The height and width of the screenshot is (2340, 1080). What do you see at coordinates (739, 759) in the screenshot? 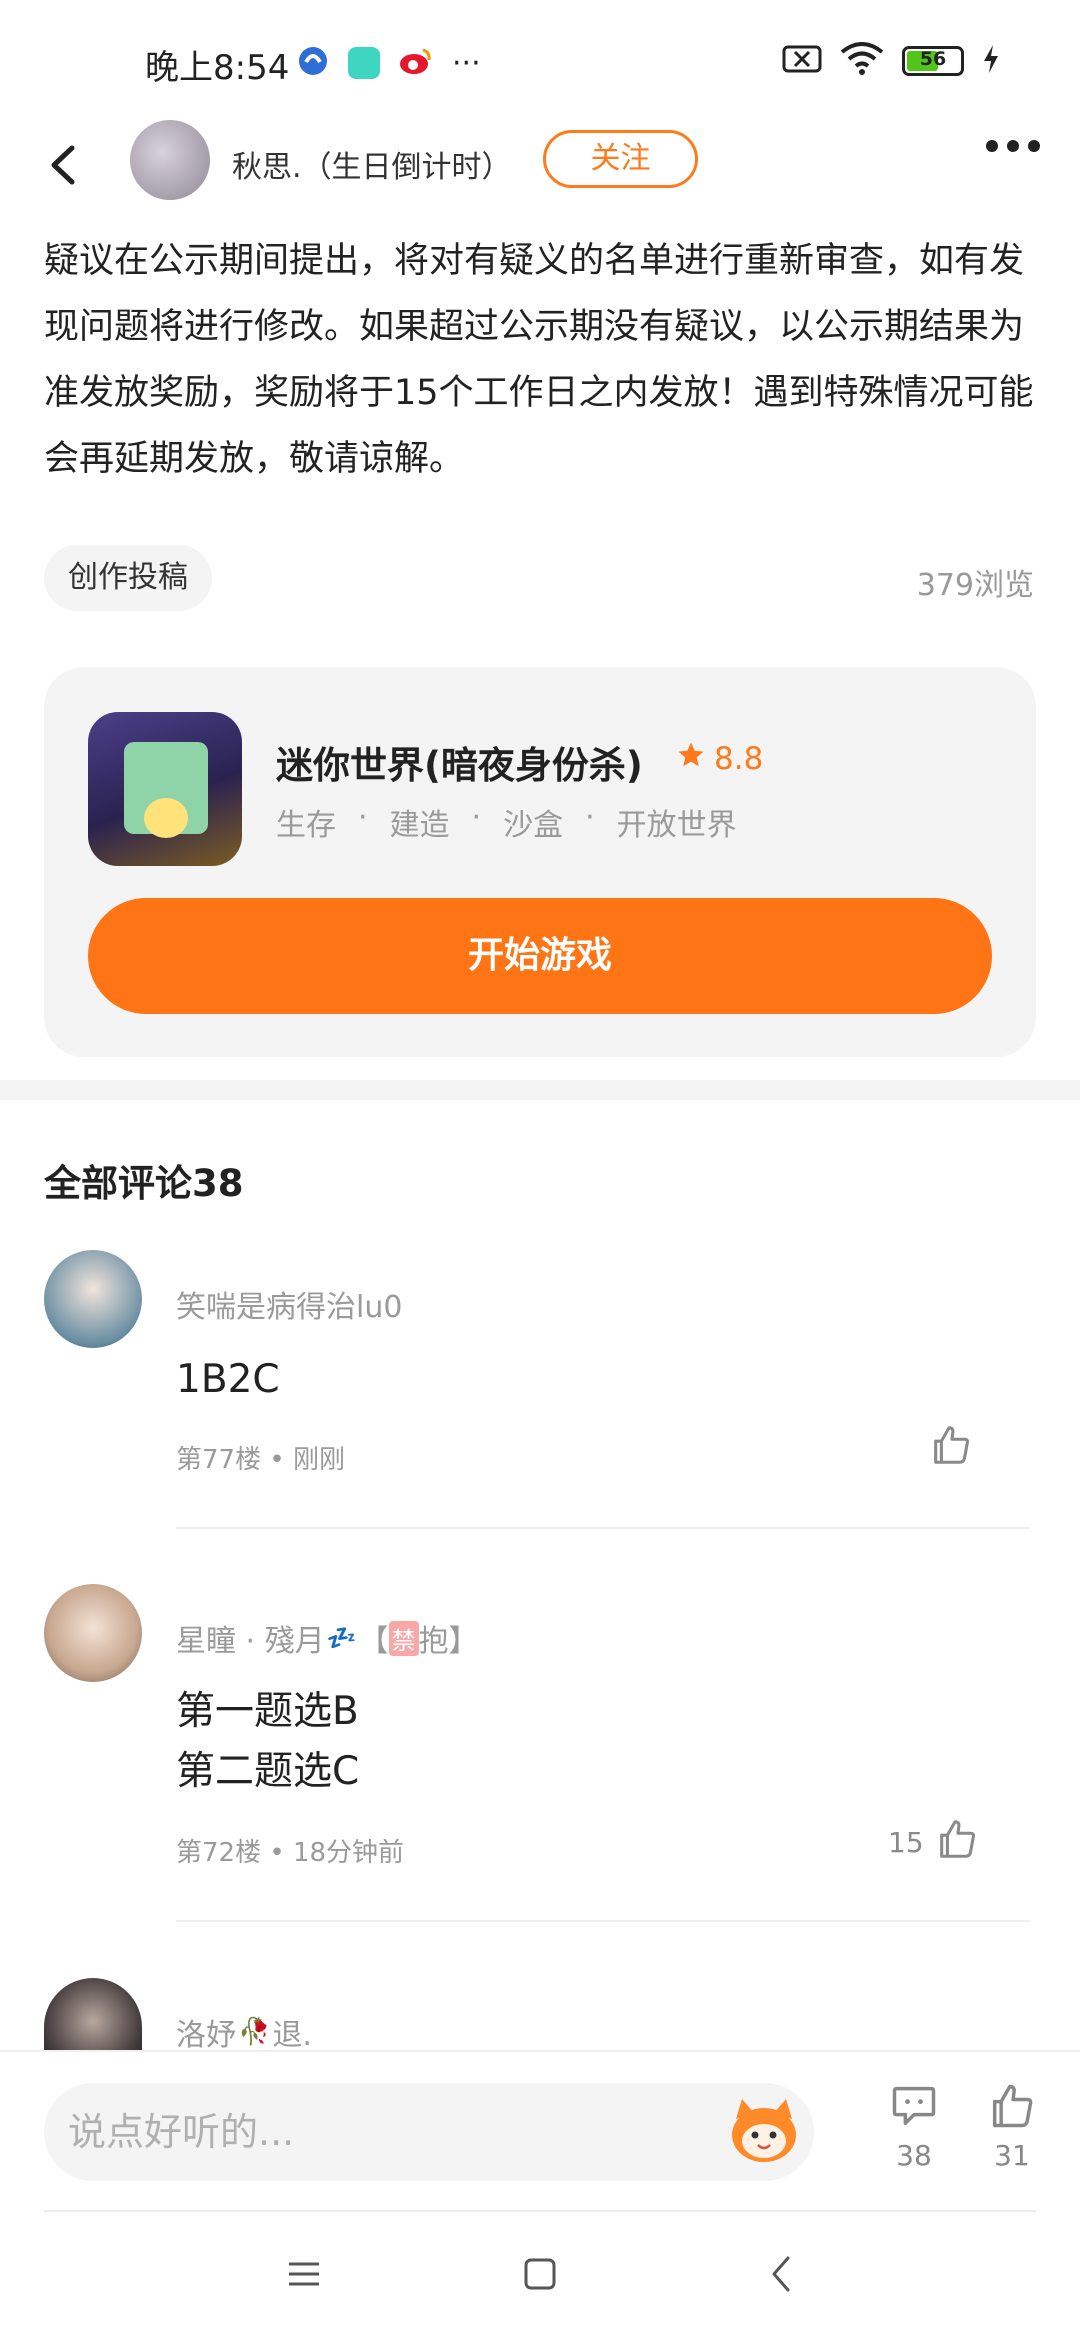
I see `rating-value: 8.8` at bounding box center [739, 759].